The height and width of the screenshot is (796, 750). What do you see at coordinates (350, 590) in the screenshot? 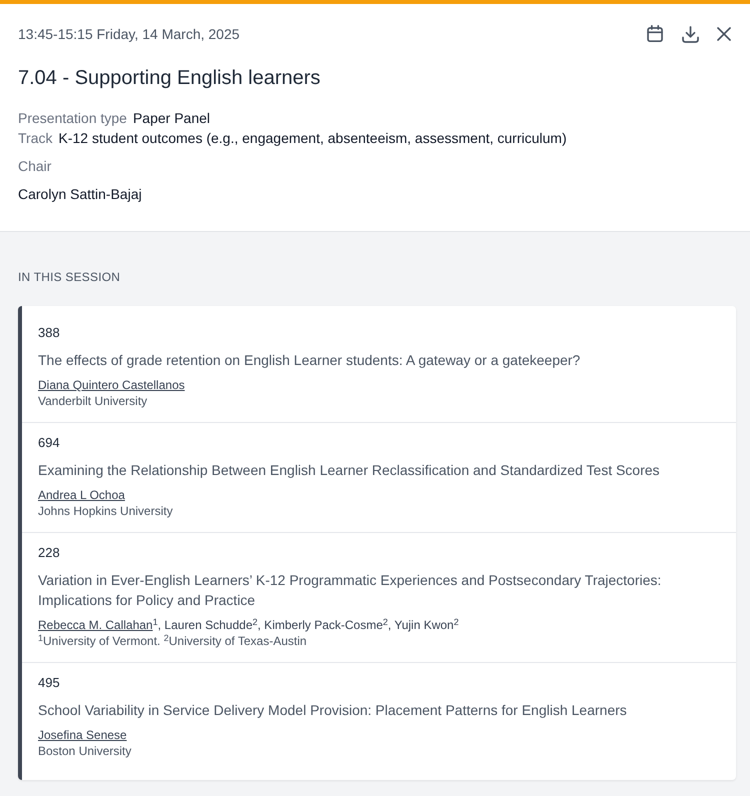
I see `paper-title: Variation in Ever-English Learners’ K-12 Programmatic Experiences and Postsecondary Trajectories: Implications for Policy and Practice` at bounding box center [350, 590].